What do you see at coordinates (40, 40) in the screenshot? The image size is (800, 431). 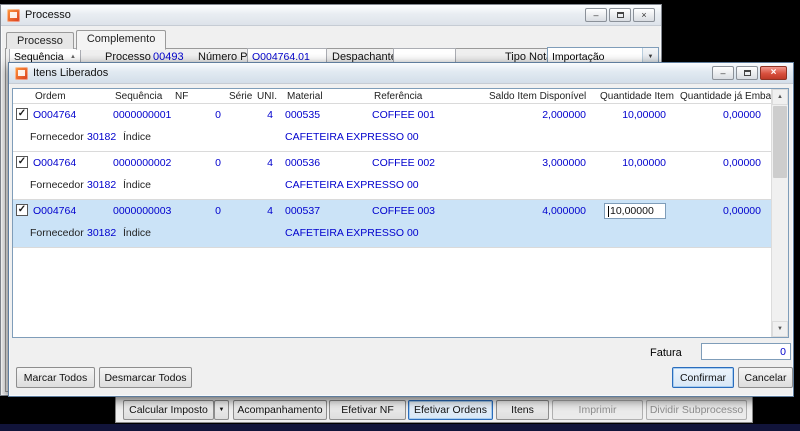 I see `tab-processo: Processo` at bounding box center [40, 40].